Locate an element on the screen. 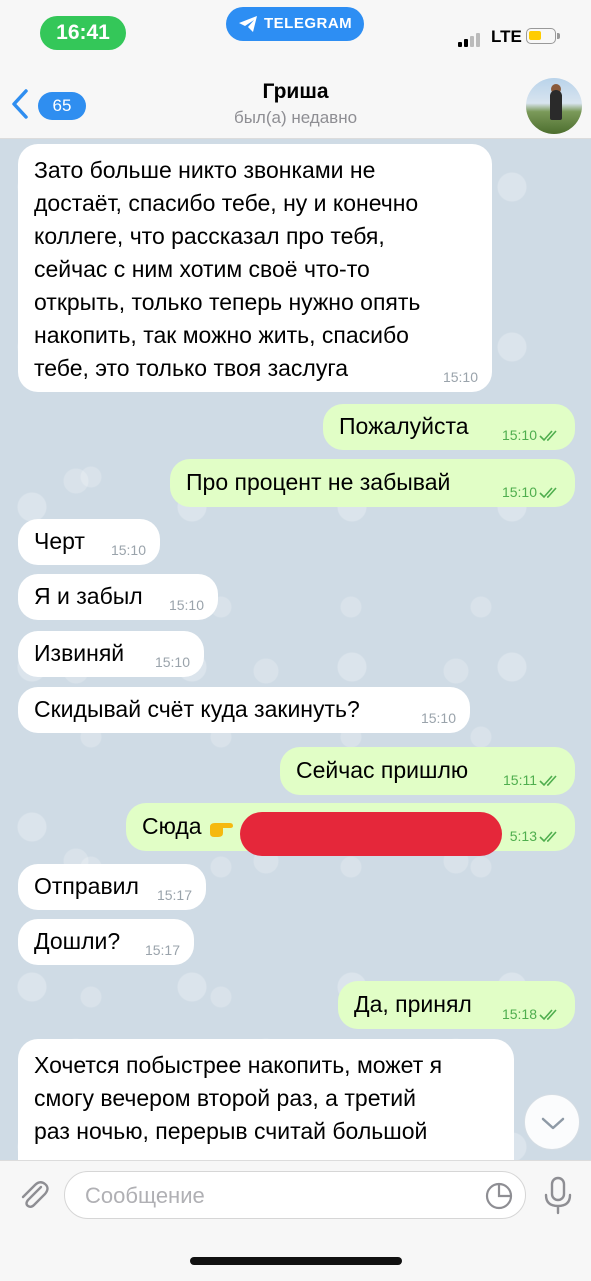  message-text-line: раз ночью, перерыв считай большой is located at coordinates (231, 1131).